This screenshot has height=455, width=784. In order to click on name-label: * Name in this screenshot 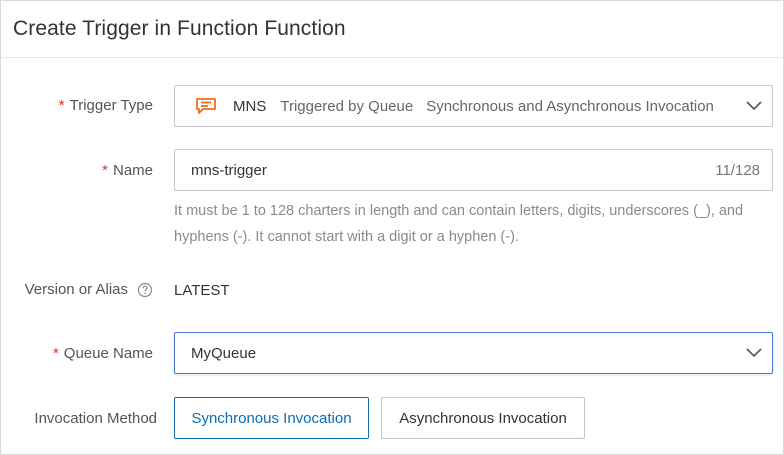, I will do `click(127, 170)`.